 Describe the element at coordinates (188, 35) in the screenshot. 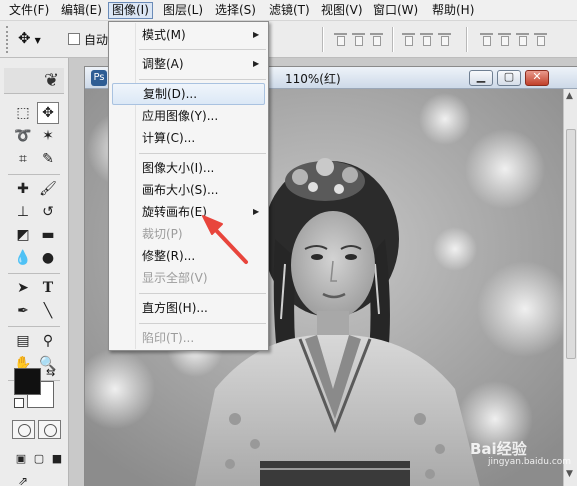

I see `menu-item-mode: 模式(M) ▶` at that location.